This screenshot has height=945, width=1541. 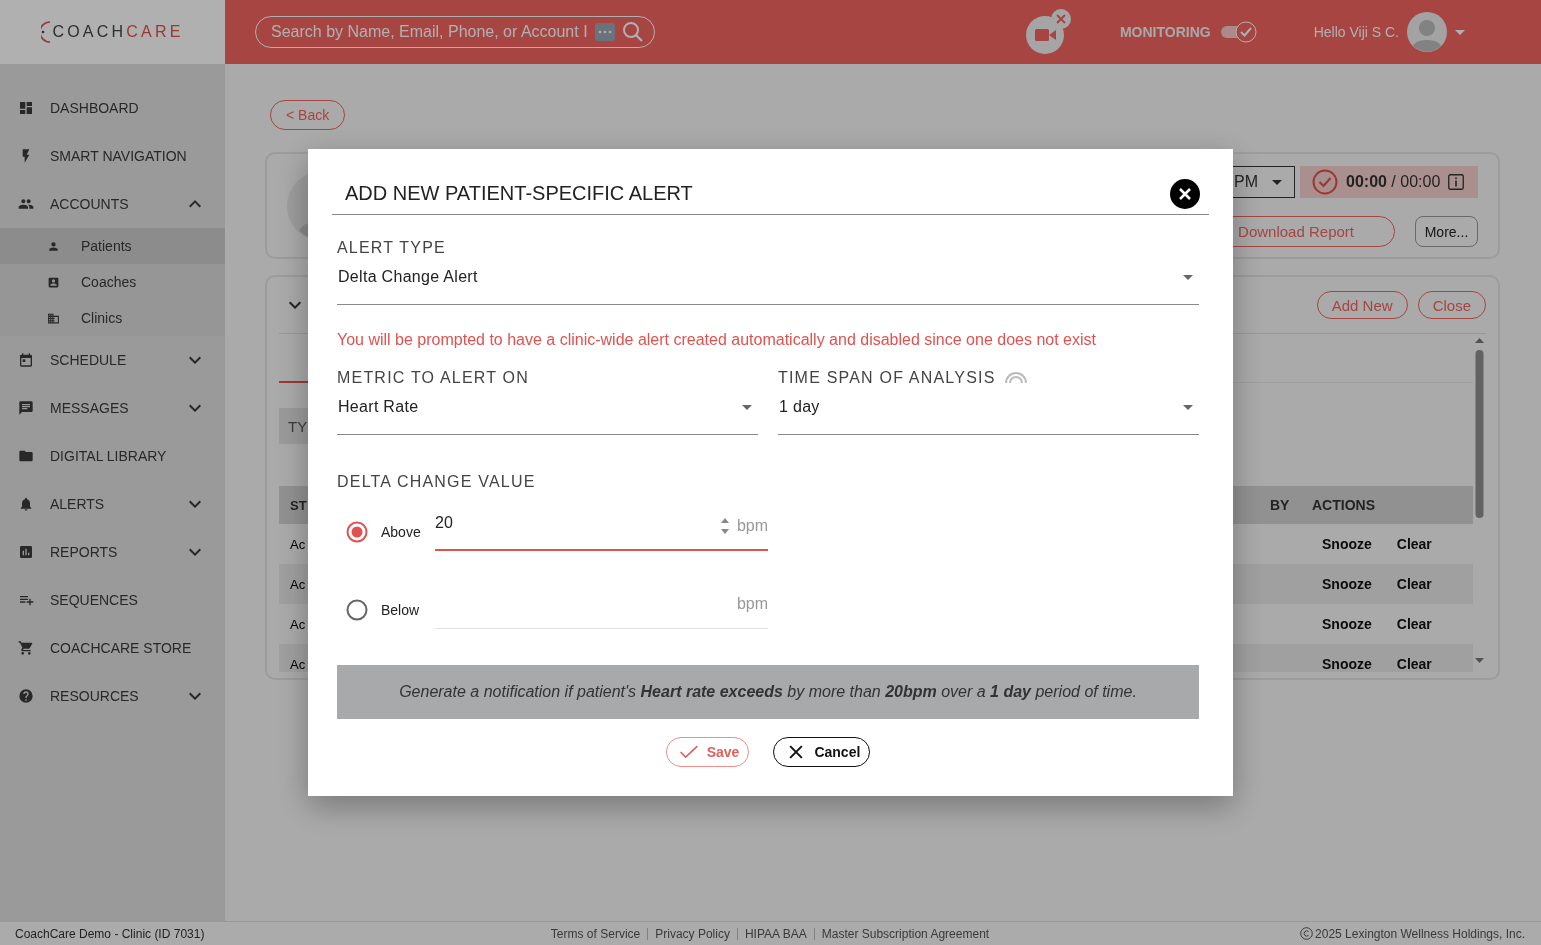 What do you see at coordinates (90, 204) in the screenshot?
I see `nav-label: ACCOUNTS` at bounding box center [90, 204].